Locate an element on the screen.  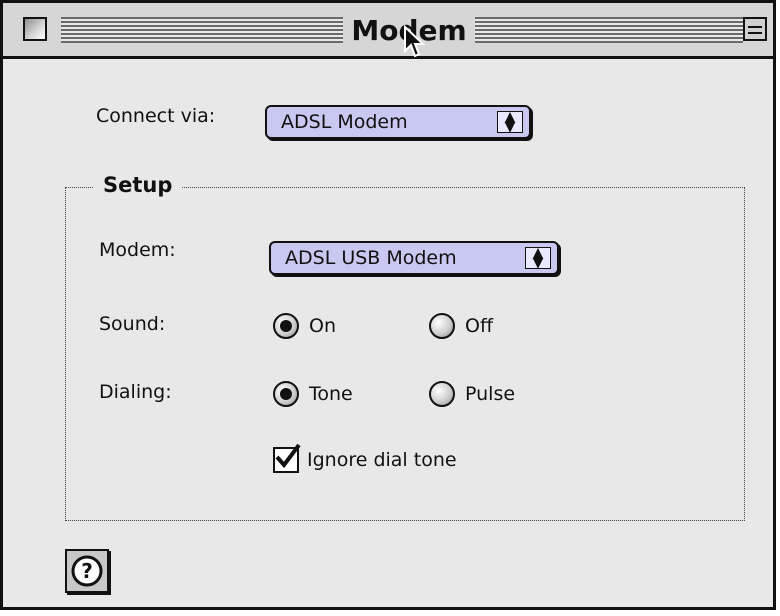
checkmark-icon is located at coordinates (288, 456).